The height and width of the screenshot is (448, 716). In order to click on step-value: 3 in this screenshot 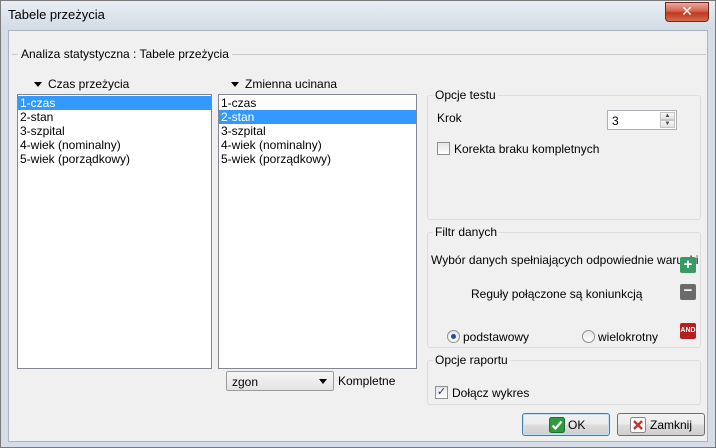, I will do `click(615, 121)`.